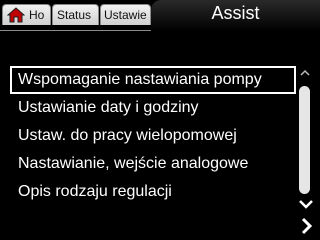 This screenshot has height=240, width=320. What do you see at coordinates (306, 204) in the screenshot?
I see `chevron-down-icon` at bounding box center [306, 204].